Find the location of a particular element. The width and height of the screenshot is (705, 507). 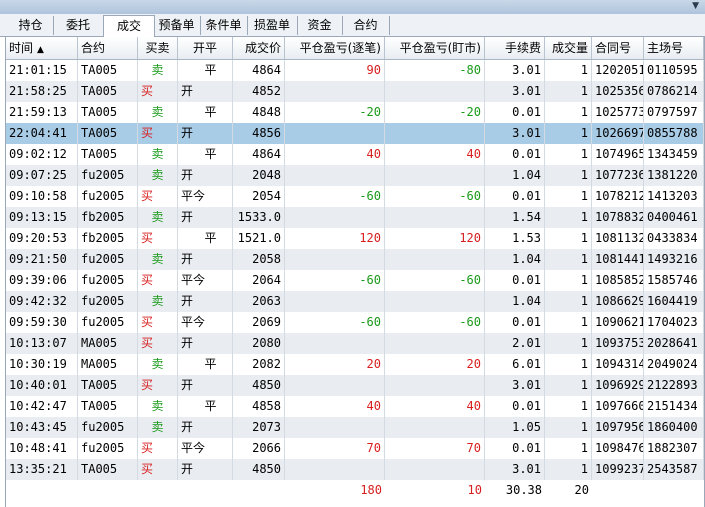

table-row: 09:21:50 fu2005 卖开 2058 1.04 1 1081441 1493216 is located at coordinates (355, 259).